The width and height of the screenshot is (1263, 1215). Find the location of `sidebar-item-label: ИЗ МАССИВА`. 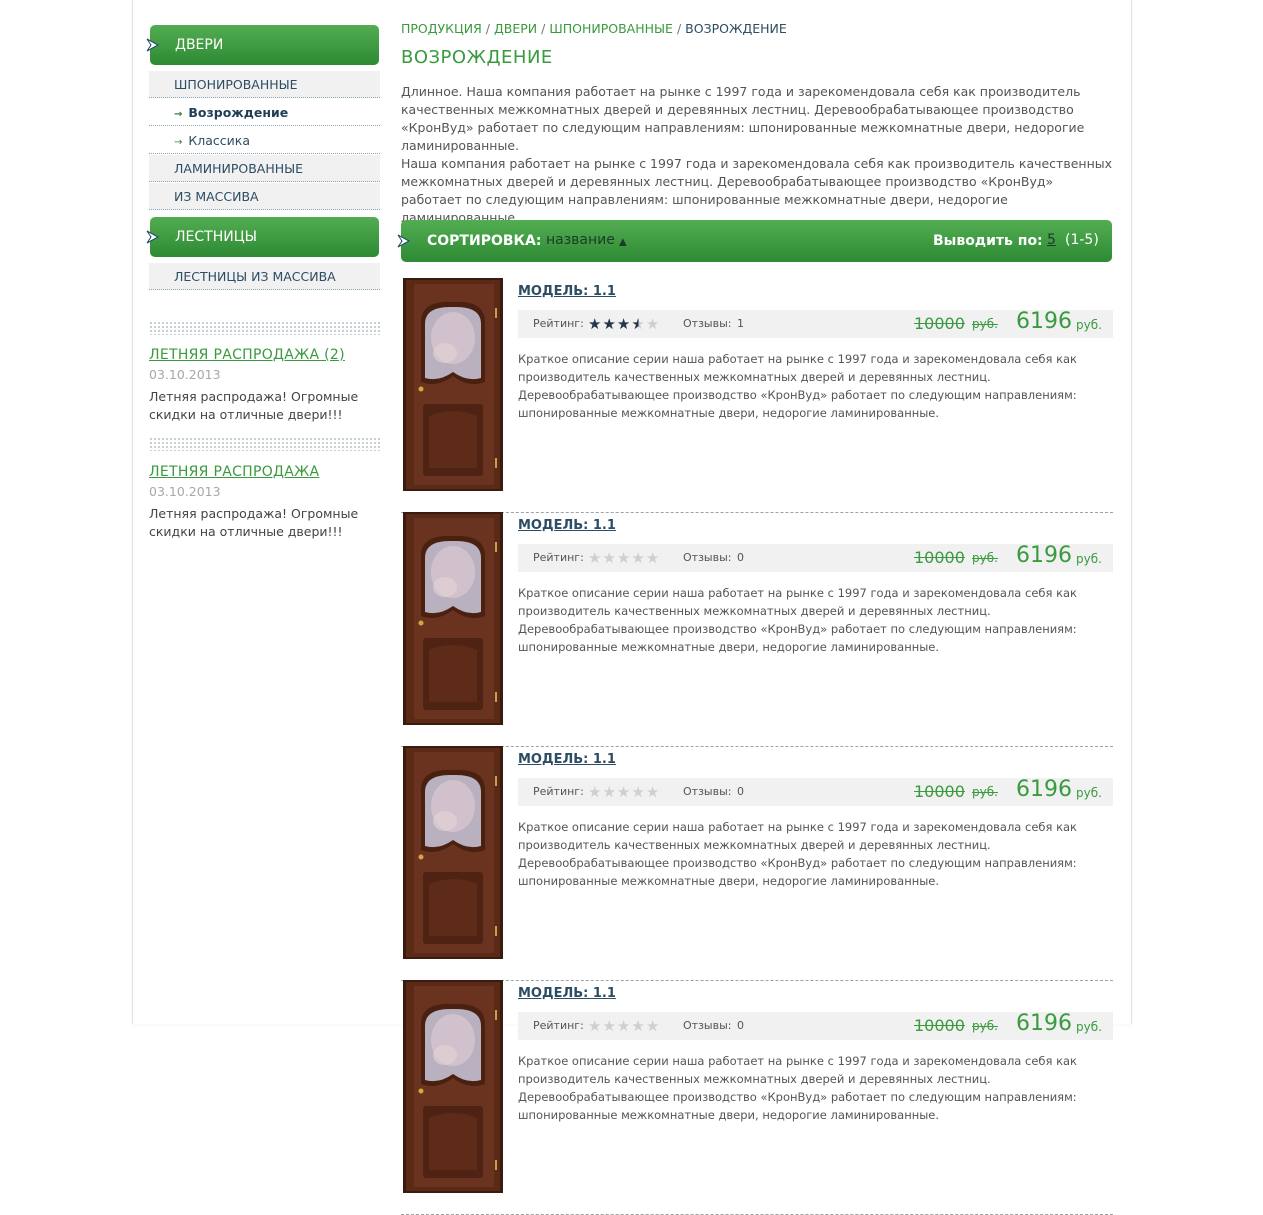

sidebar-item-label: ИЗ МАССИВА is located at coordinates (216, 196).